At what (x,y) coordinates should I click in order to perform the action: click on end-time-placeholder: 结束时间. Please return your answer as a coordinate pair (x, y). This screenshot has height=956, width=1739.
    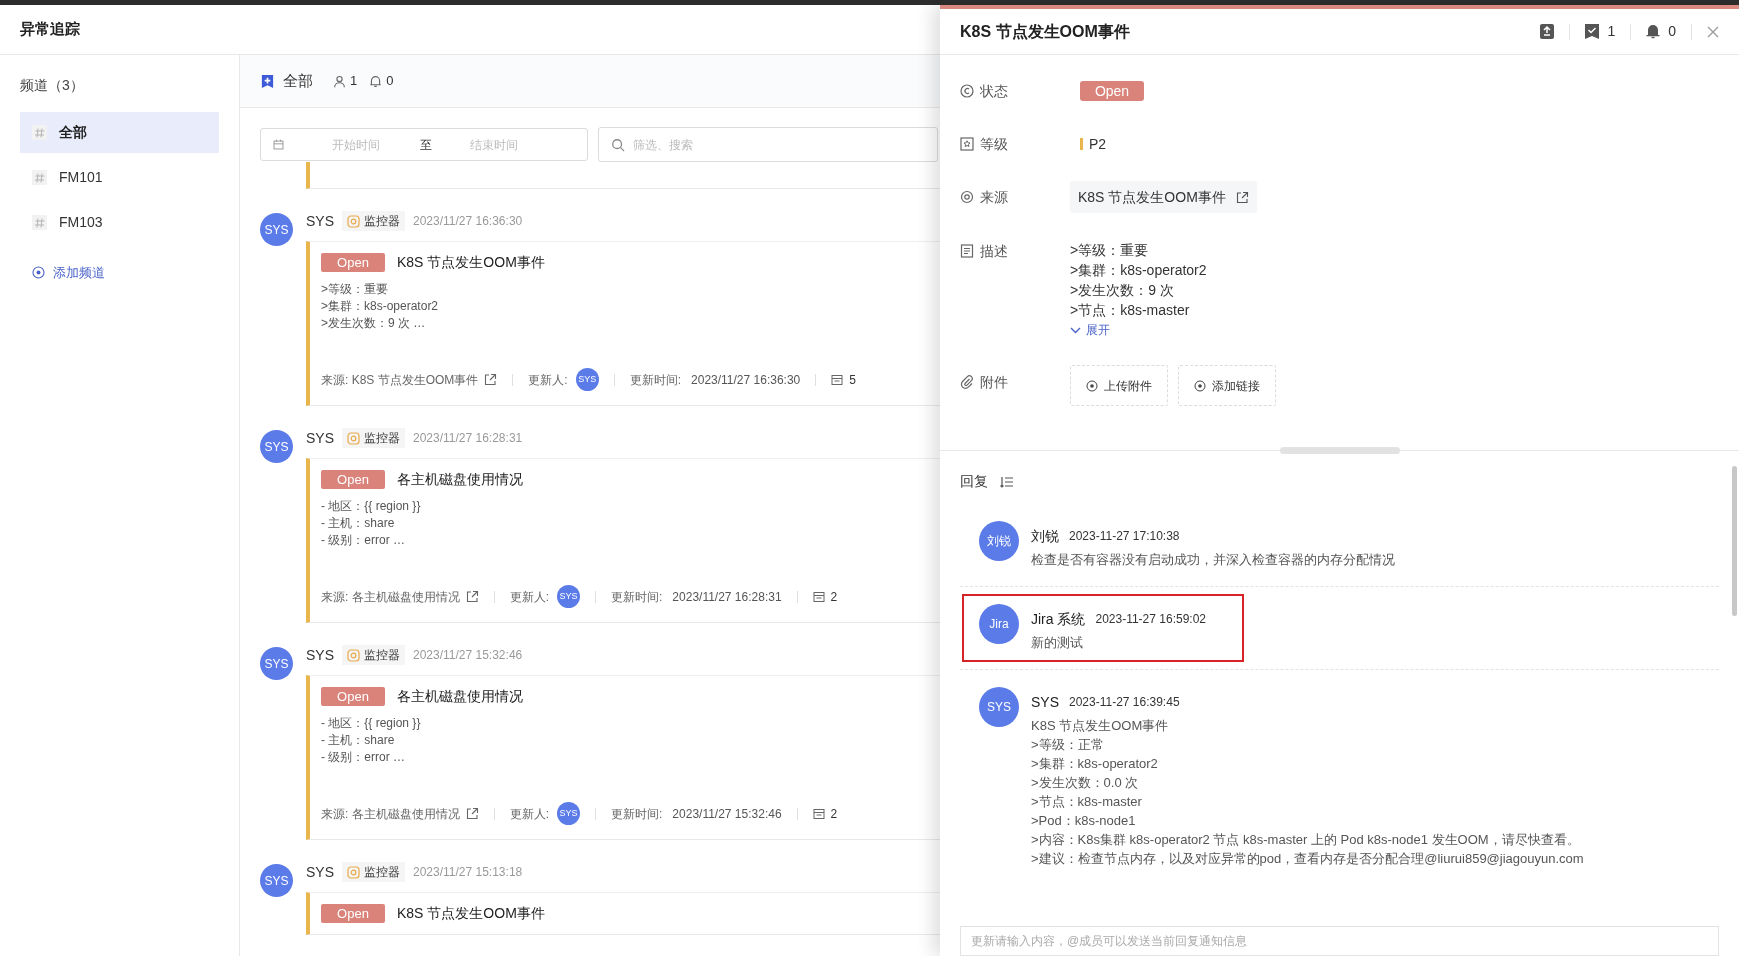
    Looking at the image, I should click on (494, 145).